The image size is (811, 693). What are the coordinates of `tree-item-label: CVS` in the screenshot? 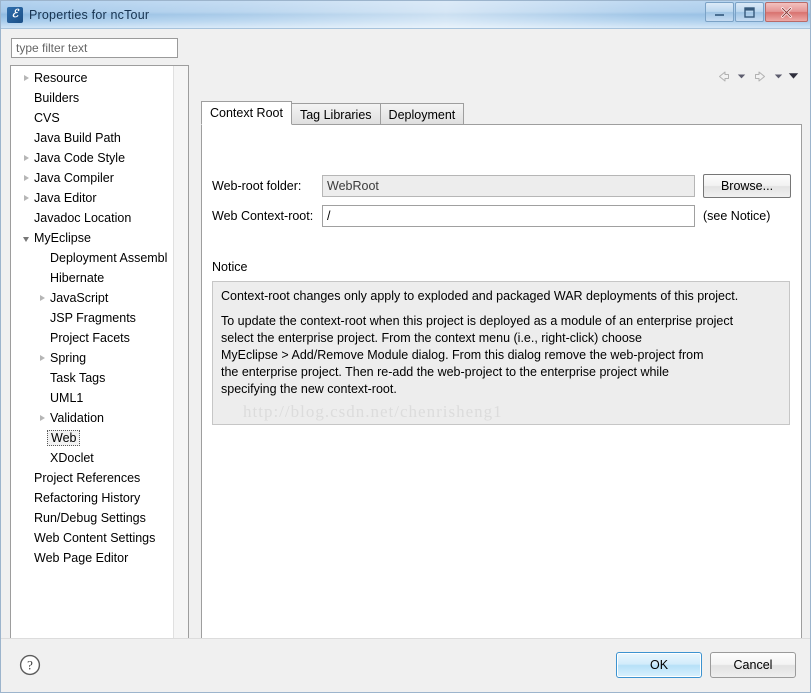 It's located at (47, 118).